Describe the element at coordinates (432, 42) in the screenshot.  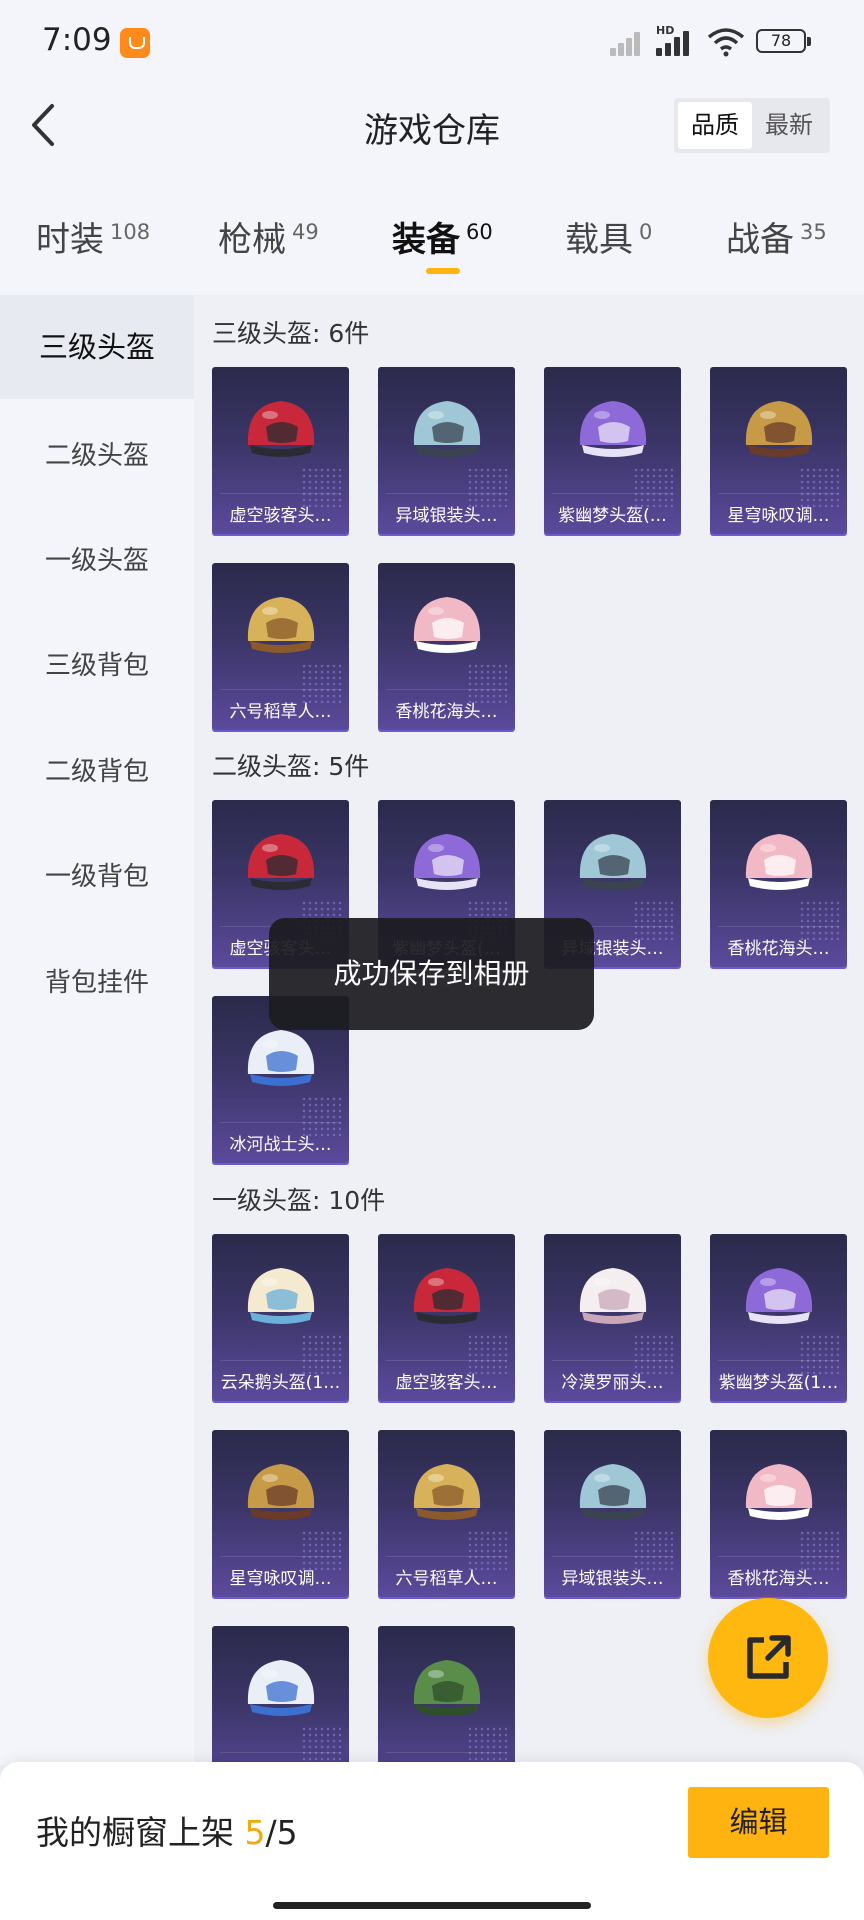
I see `status-bar: 7:09 HD 78` at that location.